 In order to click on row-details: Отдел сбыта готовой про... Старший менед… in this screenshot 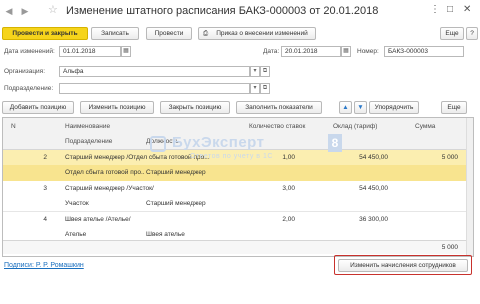, I will do `click(238, 173)`.